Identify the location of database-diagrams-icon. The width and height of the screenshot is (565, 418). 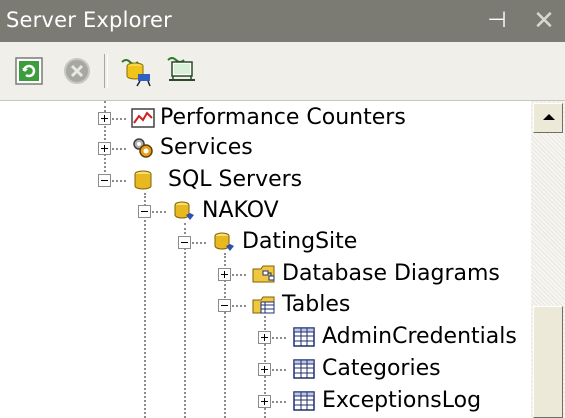
(263, 274).